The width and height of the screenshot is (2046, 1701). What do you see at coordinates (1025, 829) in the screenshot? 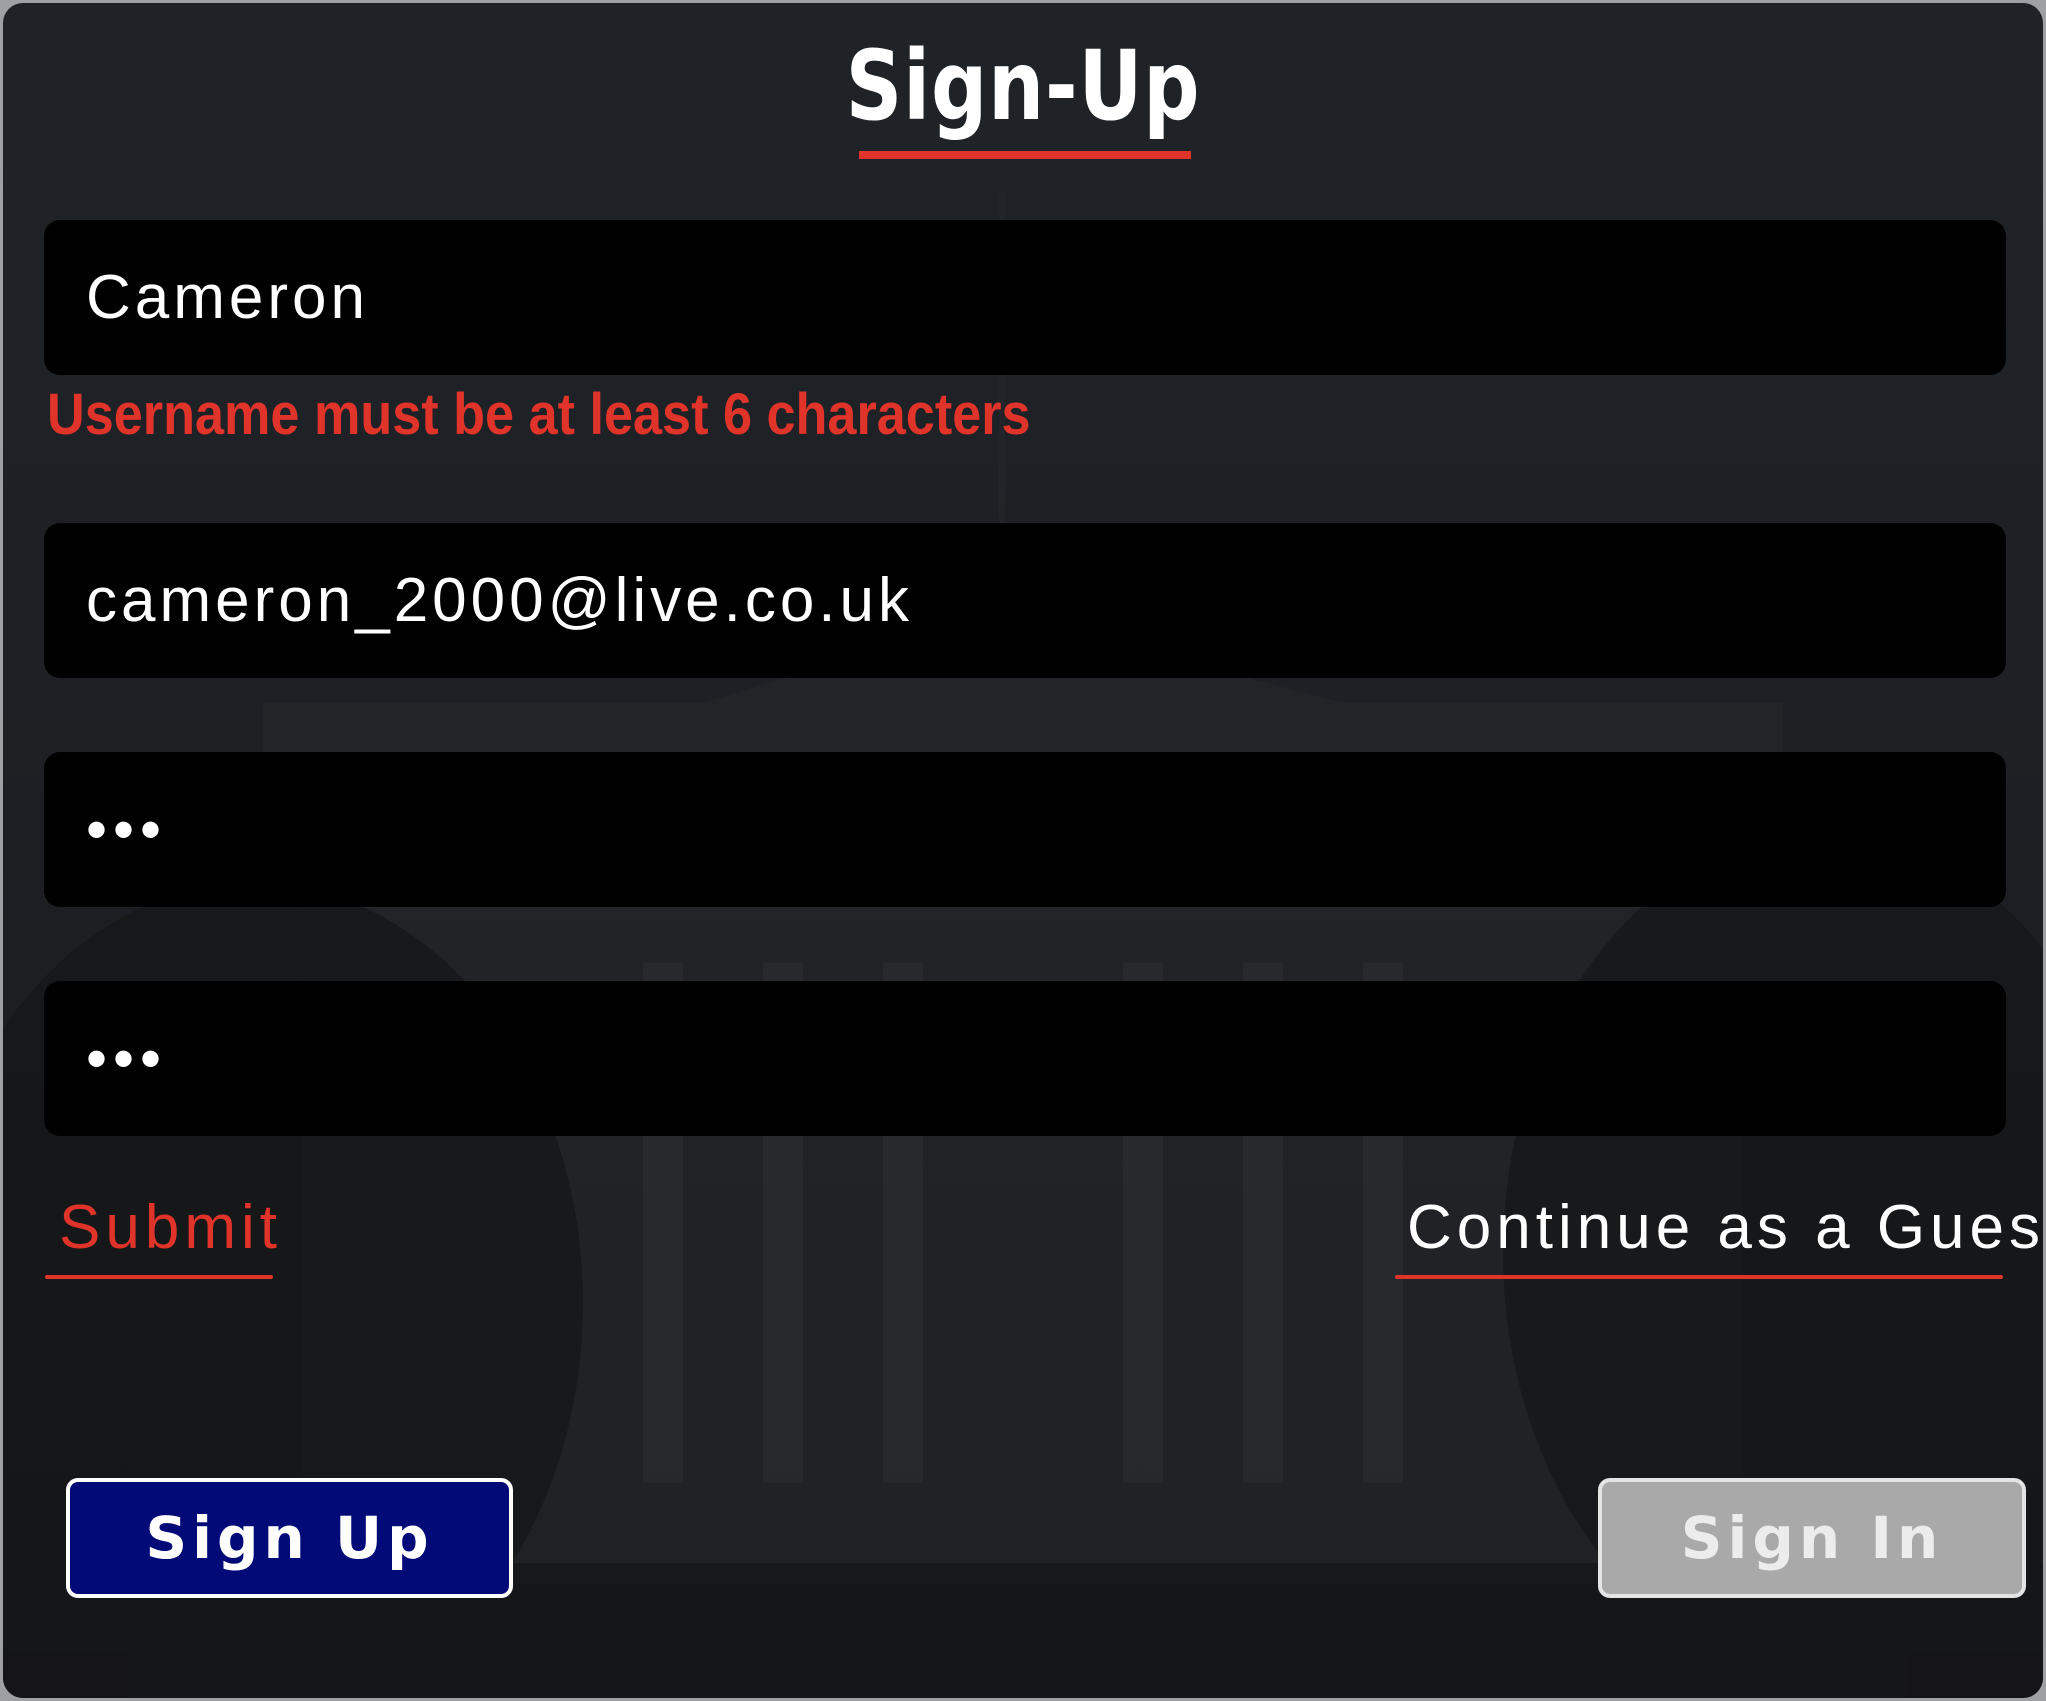
I see `password-field: •••` at bounding box center [1025, 829].